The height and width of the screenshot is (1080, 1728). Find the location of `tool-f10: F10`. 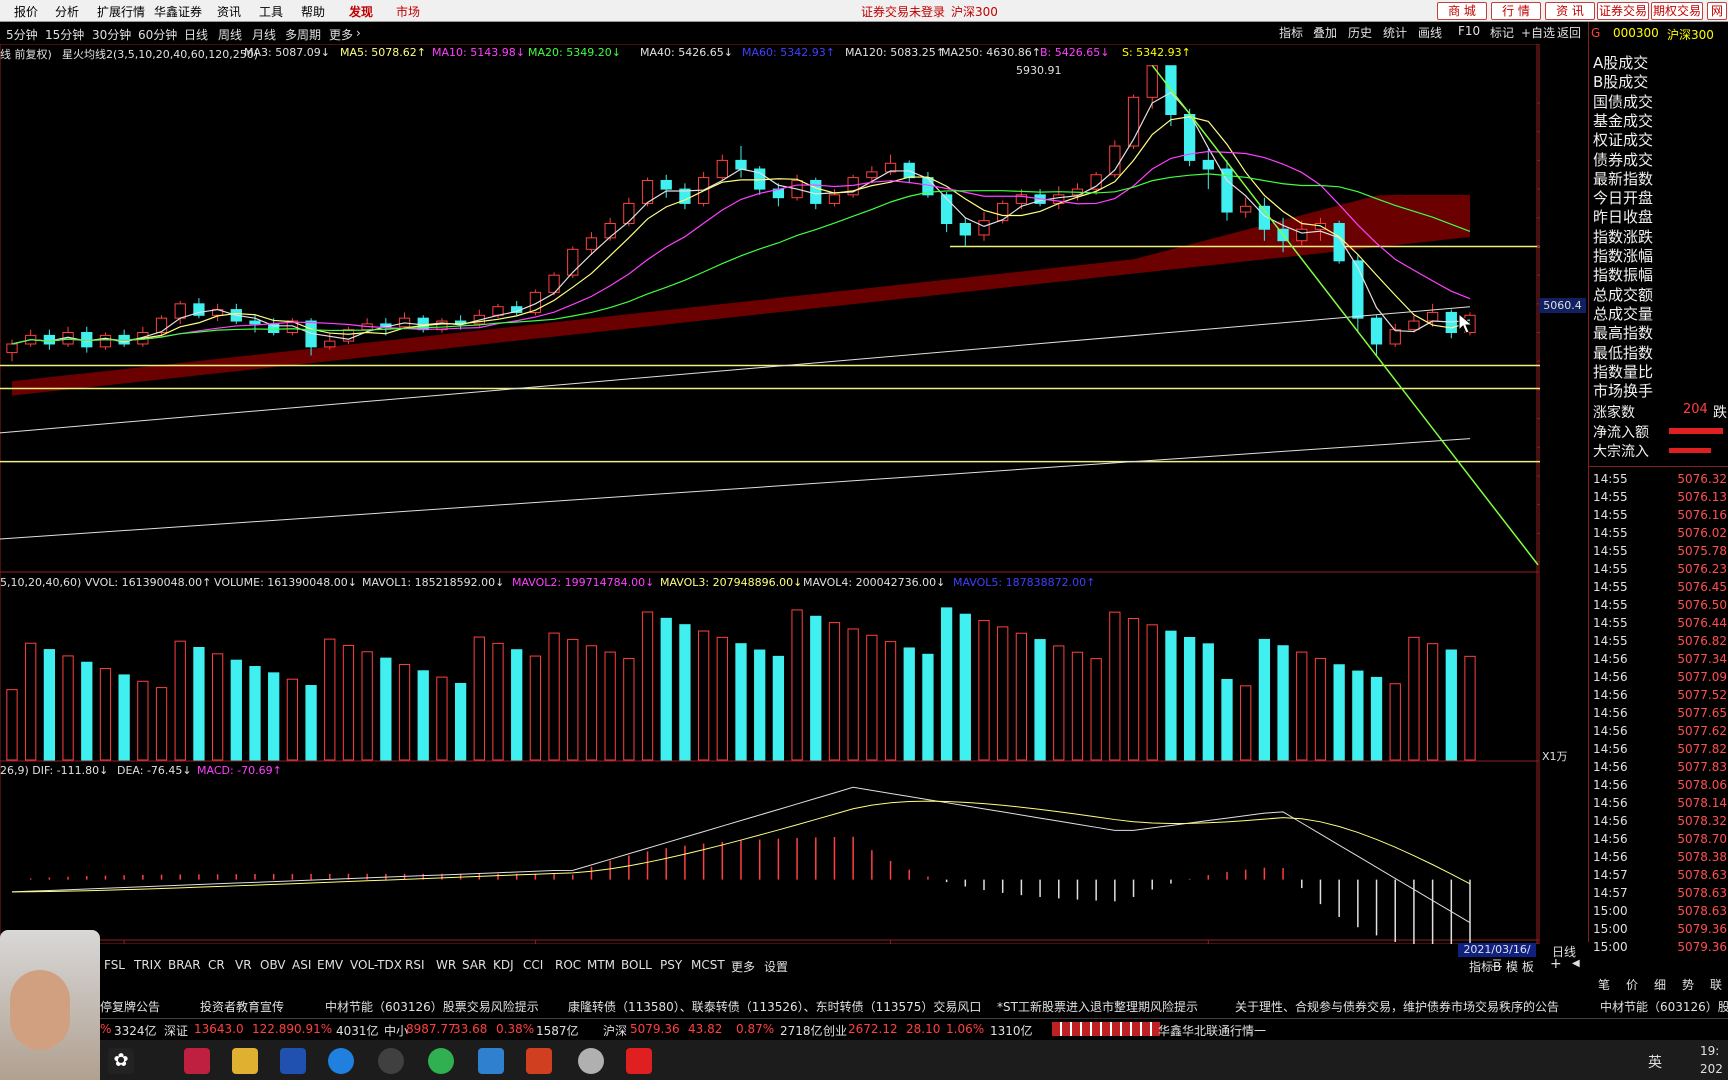

tool-f10: F10 is located at coordinates (1469, 31).